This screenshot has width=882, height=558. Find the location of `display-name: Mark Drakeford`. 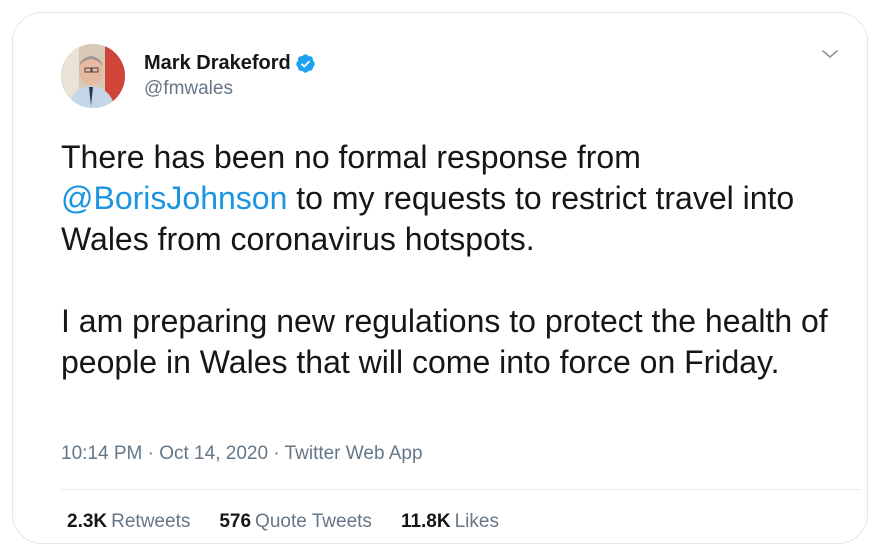

display-name: Mark Drakeford is located at coordinates (217, 63).